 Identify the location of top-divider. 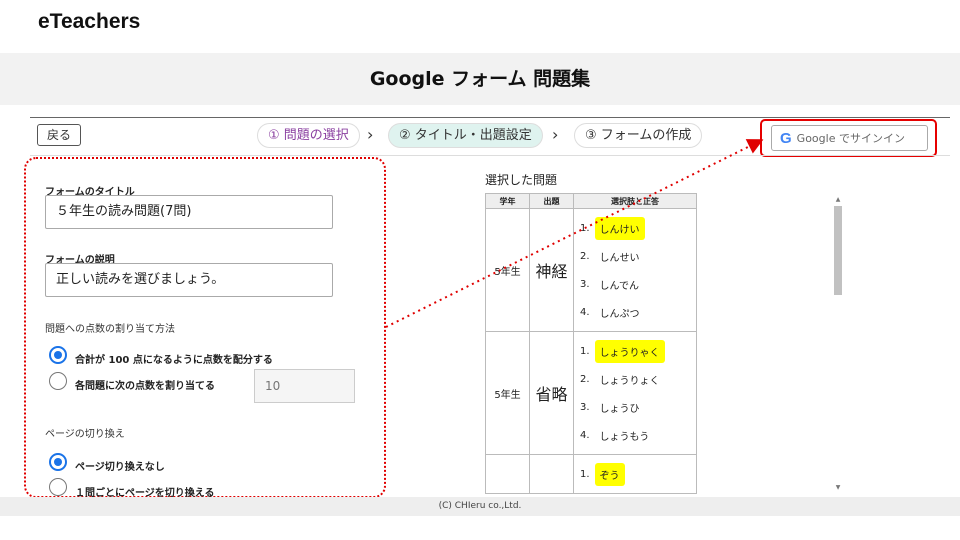
(490, 117).